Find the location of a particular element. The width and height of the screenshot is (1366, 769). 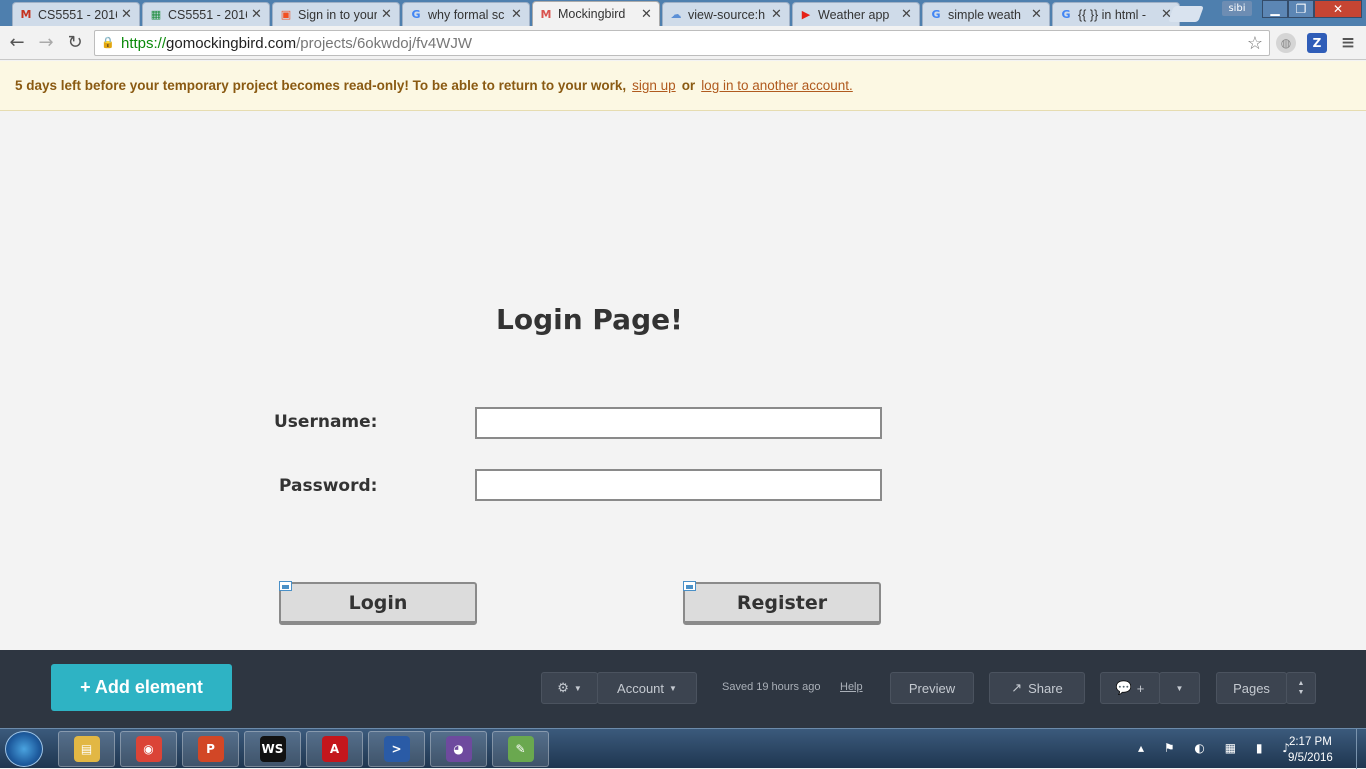

share-button: ↗ Share is located at coordinates (1037, 688).